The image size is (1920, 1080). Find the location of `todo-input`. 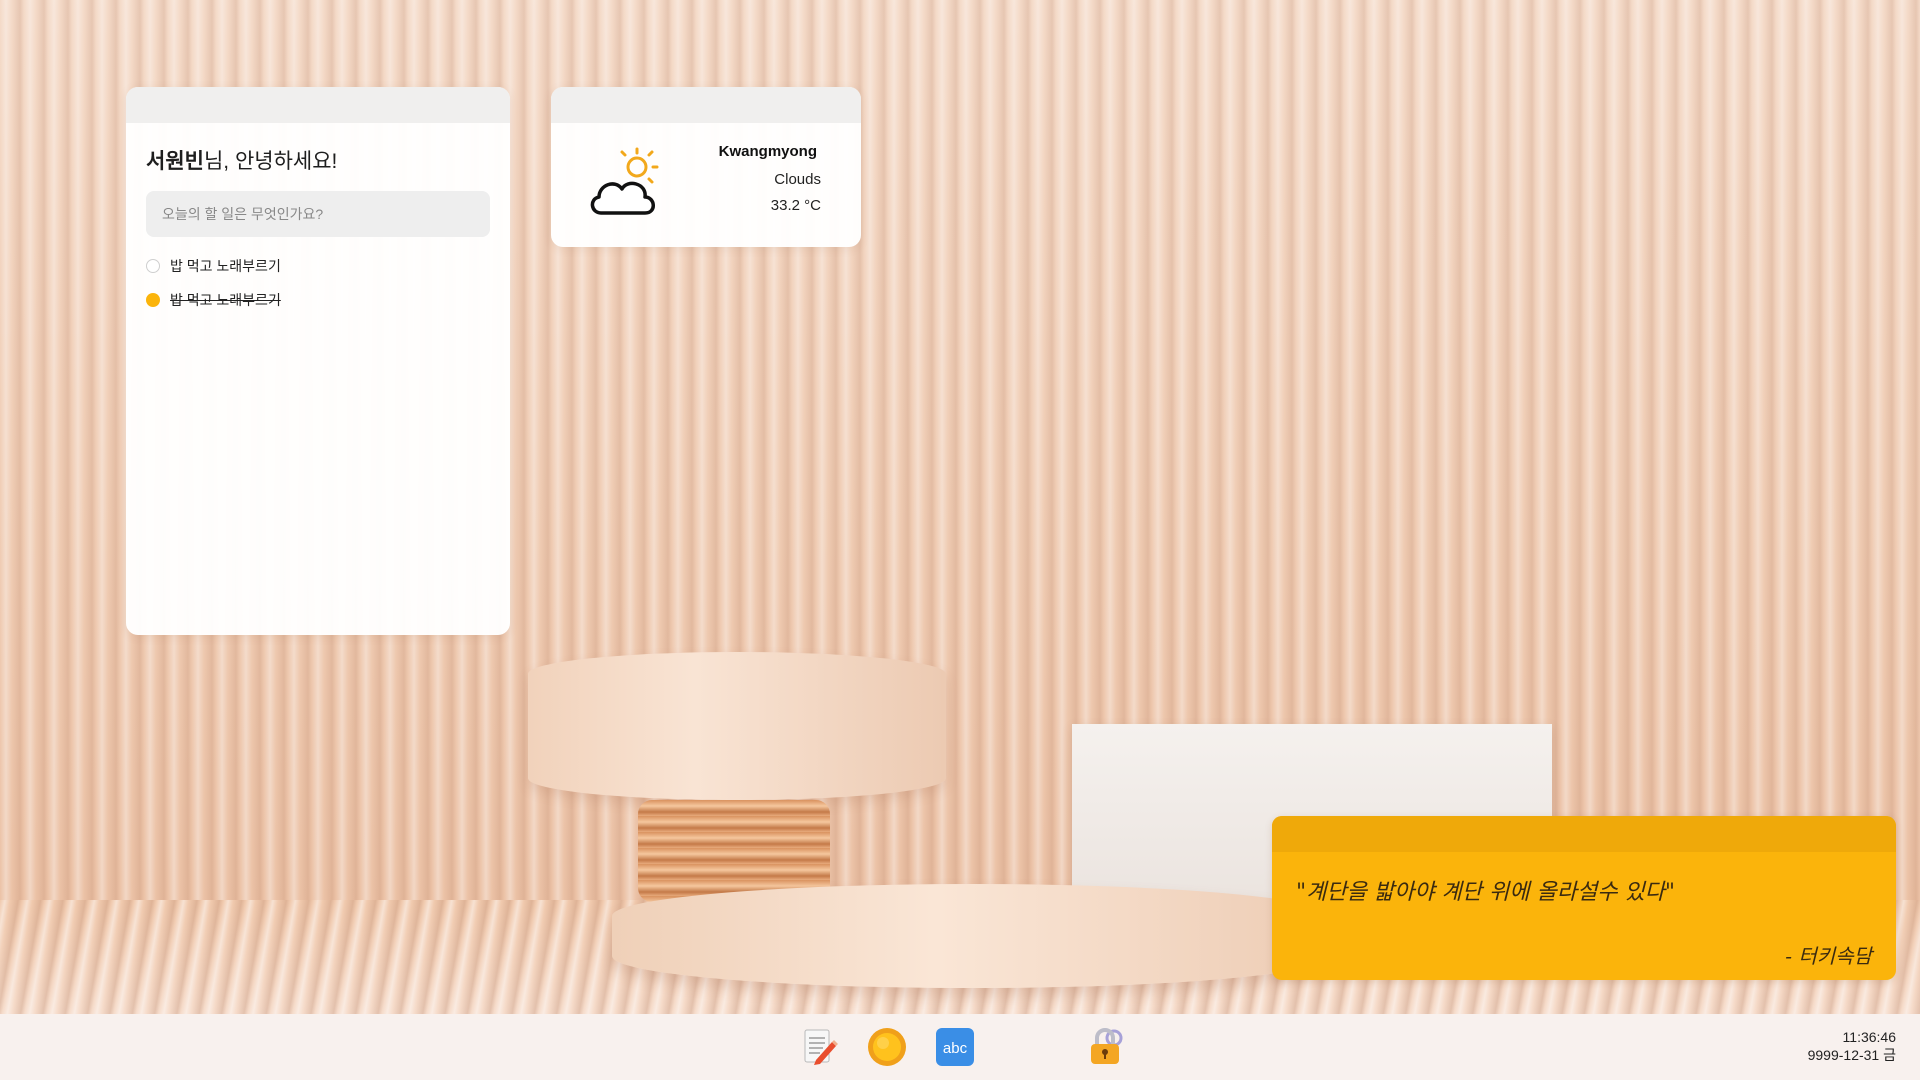

todo-input is located at coordinates (318, 214).